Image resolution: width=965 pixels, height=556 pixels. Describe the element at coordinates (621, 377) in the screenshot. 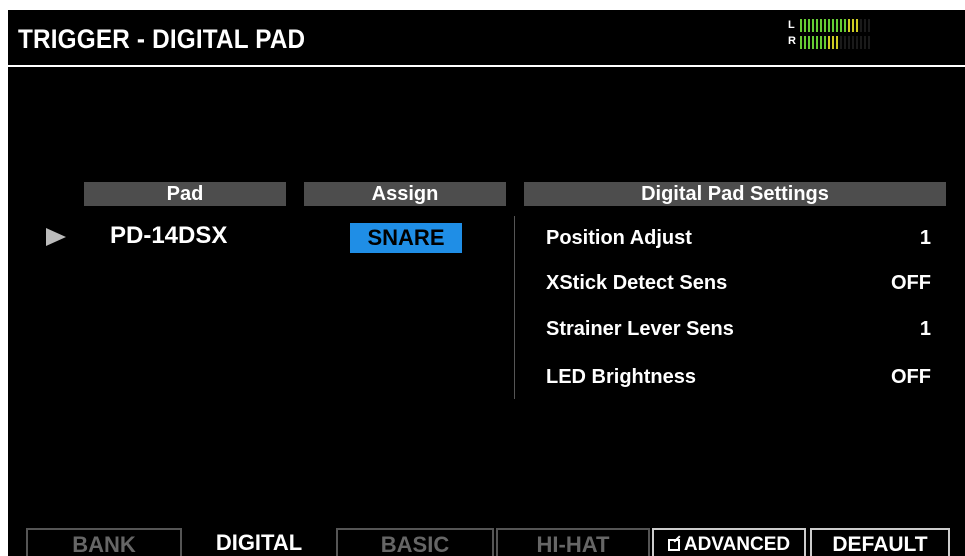

I see `setting-label: LED Brightness` at that location.